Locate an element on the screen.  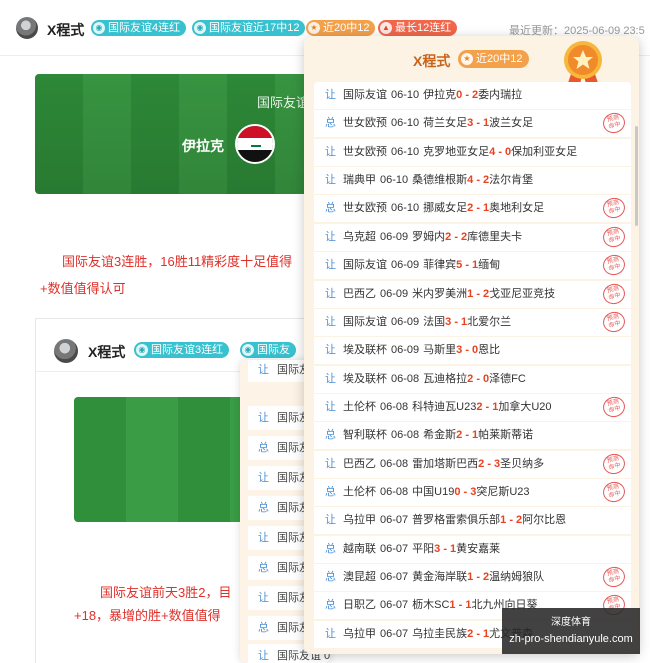
match-row: 总澳昆超 06-07 黄金海岸联1 - 2温纳姆狼队 预测 命中 is located at coordinates (472, 578).